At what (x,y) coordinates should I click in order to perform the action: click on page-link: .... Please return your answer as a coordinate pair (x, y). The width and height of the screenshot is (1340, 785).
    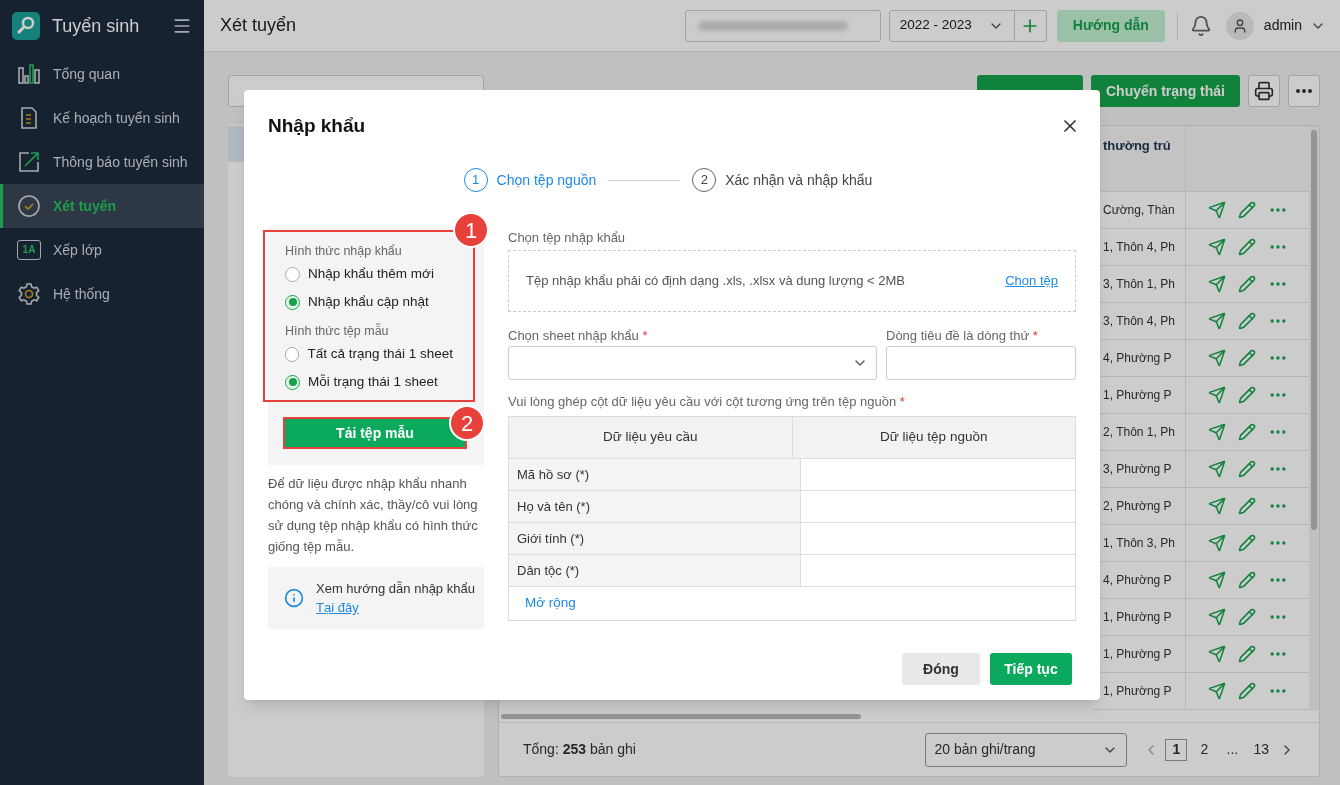
    Looking at the image, I should click on (1232, 749).